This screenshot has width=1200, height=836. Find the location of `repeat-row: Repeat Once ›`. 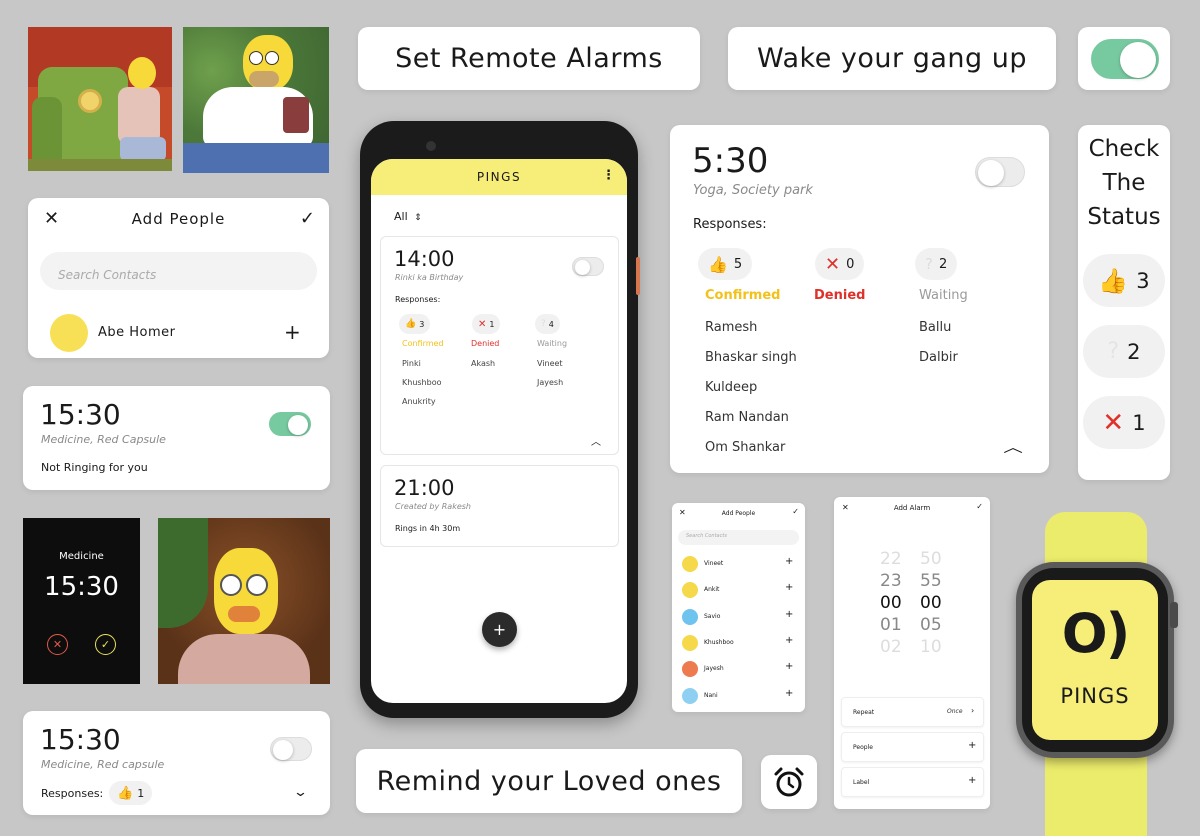

repeat-row: Repeat Once › is located at coordinates (912, 712).